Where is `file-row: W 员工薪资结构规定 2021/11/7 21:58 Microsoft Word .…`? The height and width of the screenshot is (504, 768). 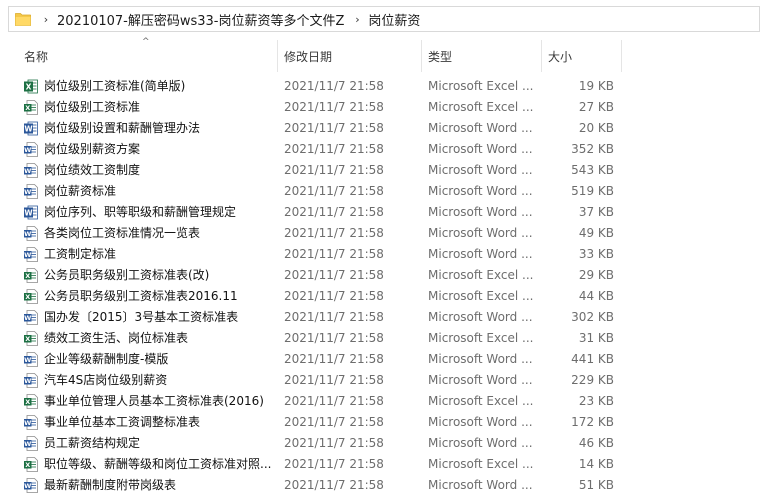 file-row: W 员工薪资结构规定 2021/11/7 21:58 Microsoft Word .… is located at coordinates (384, 443).